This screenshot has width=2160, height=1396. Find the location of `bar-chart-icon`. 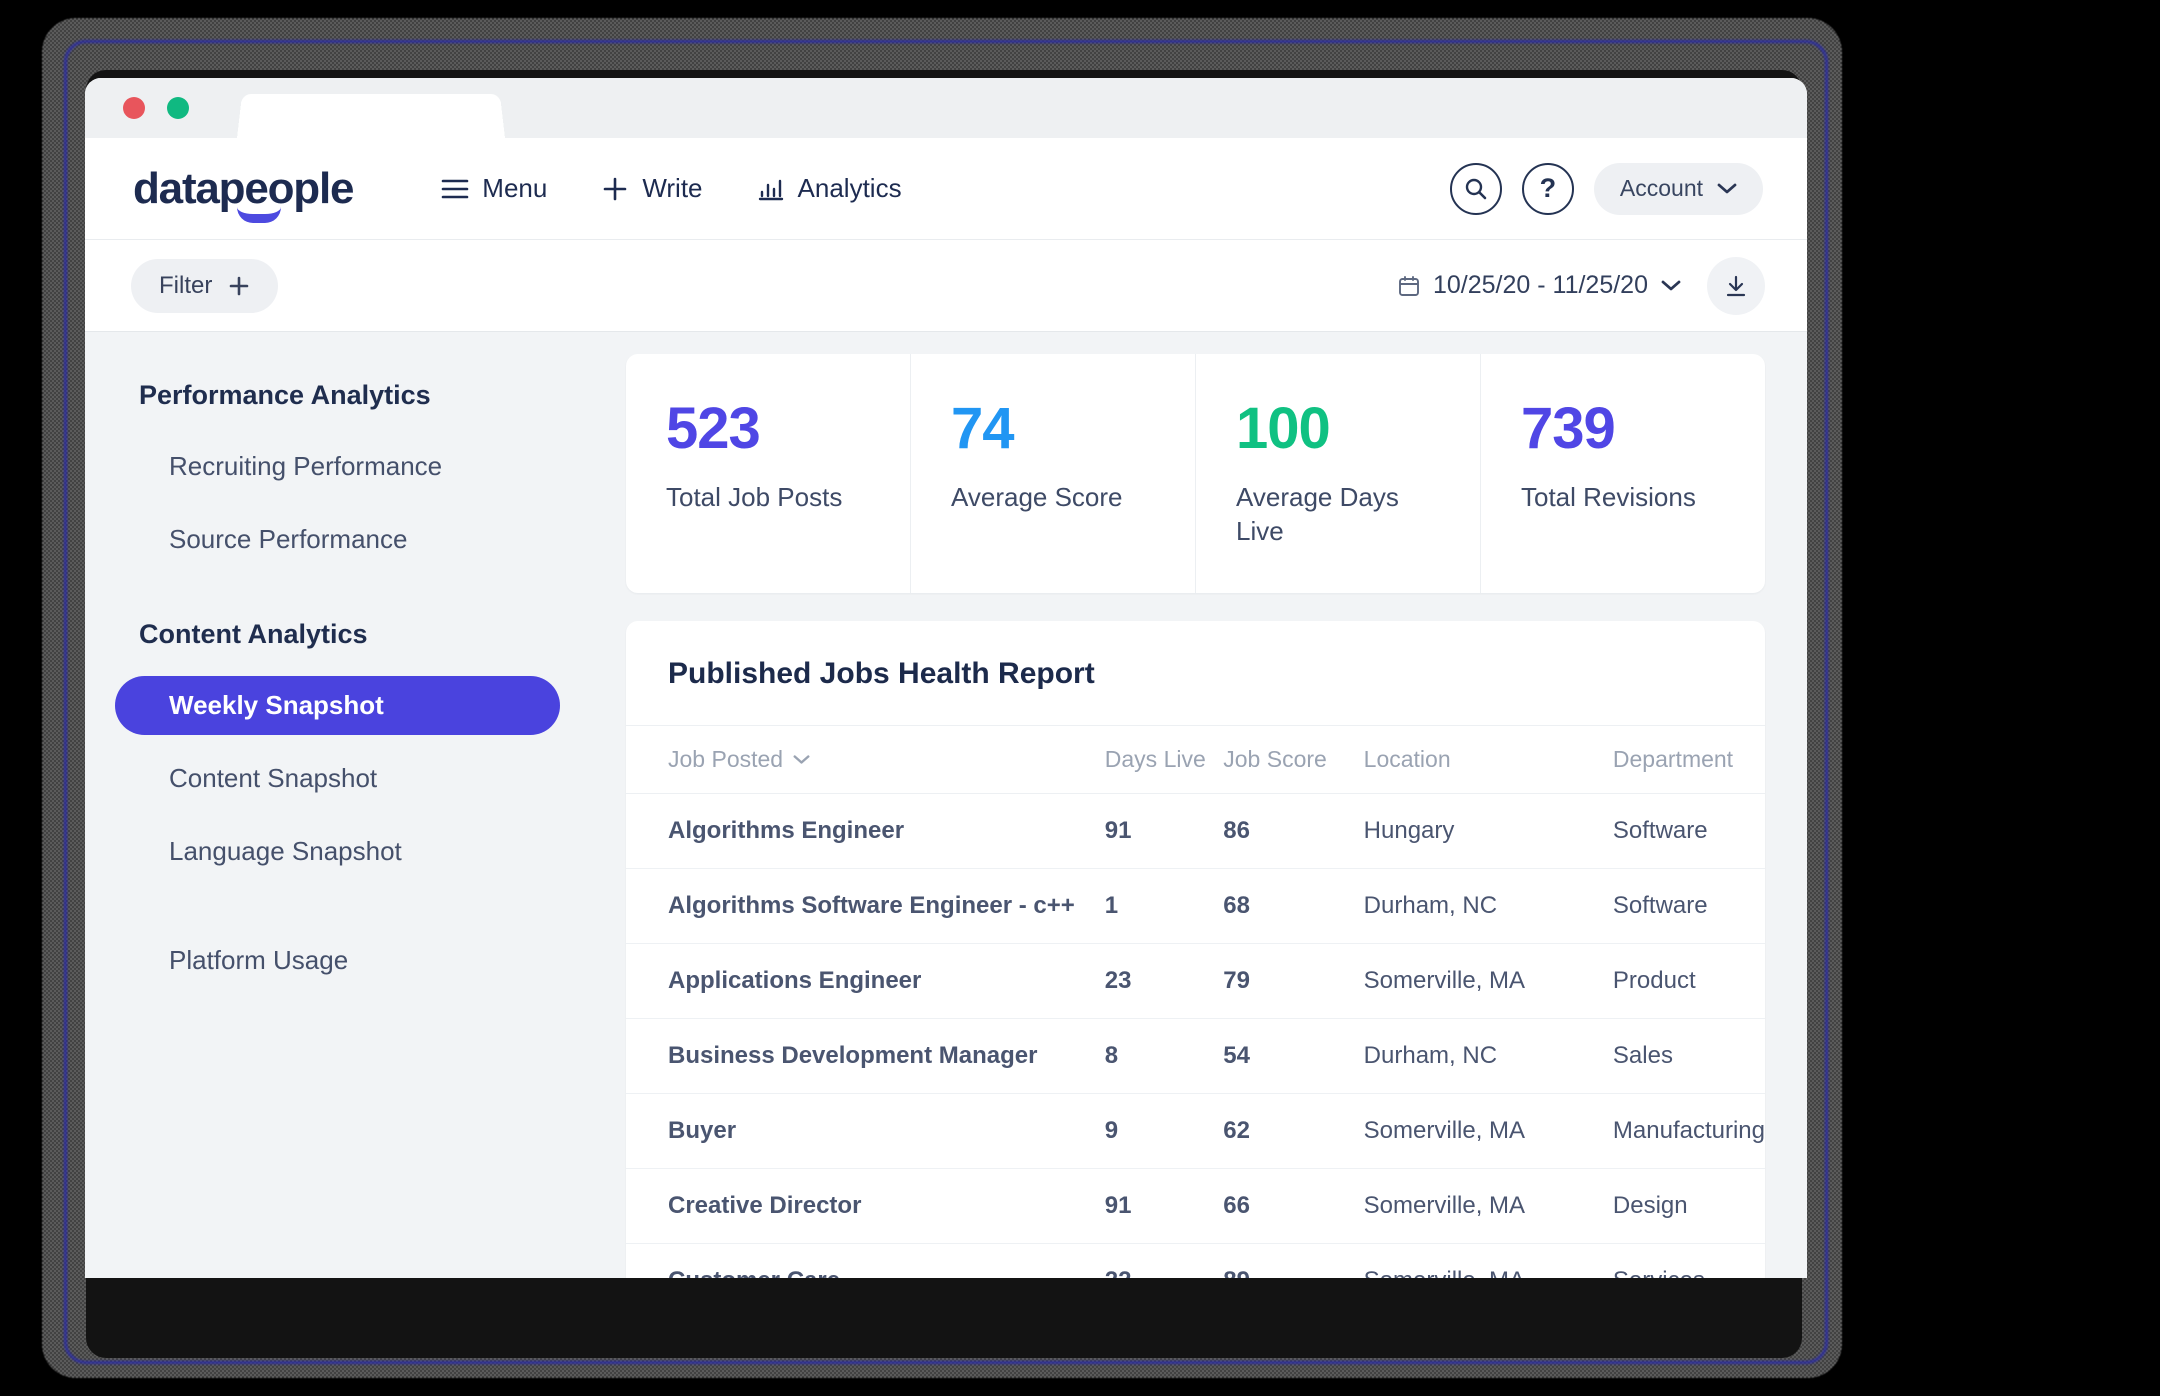

bar-chart-icon is located at coordinates (771, 189).